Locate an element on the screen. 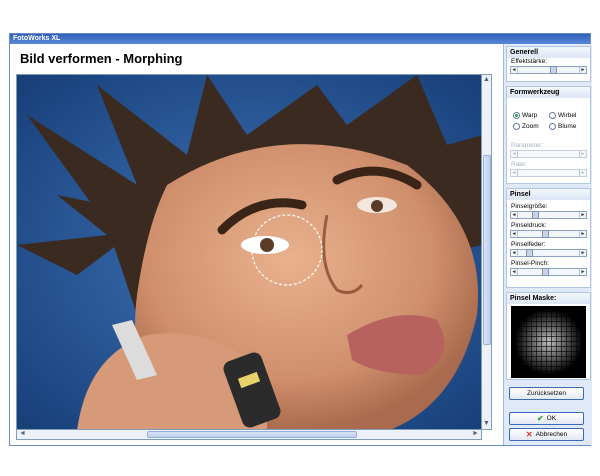 Image resolution: width=600 pixels, height=476 pixels. ok-button-label: OK is located at coordinates (551, 418).